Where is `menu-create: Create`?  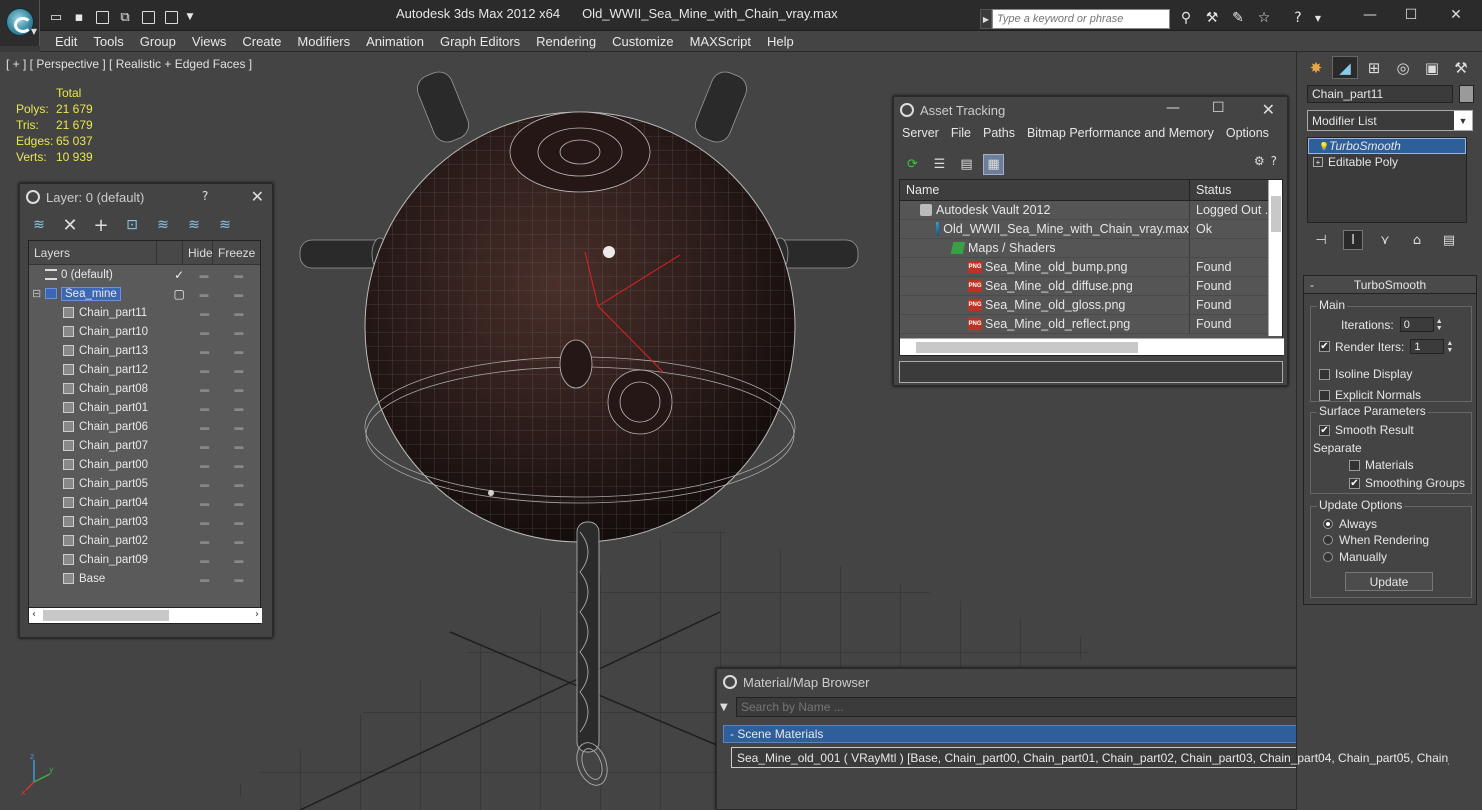
menu-create: Create is located at coordinates (261, 41).